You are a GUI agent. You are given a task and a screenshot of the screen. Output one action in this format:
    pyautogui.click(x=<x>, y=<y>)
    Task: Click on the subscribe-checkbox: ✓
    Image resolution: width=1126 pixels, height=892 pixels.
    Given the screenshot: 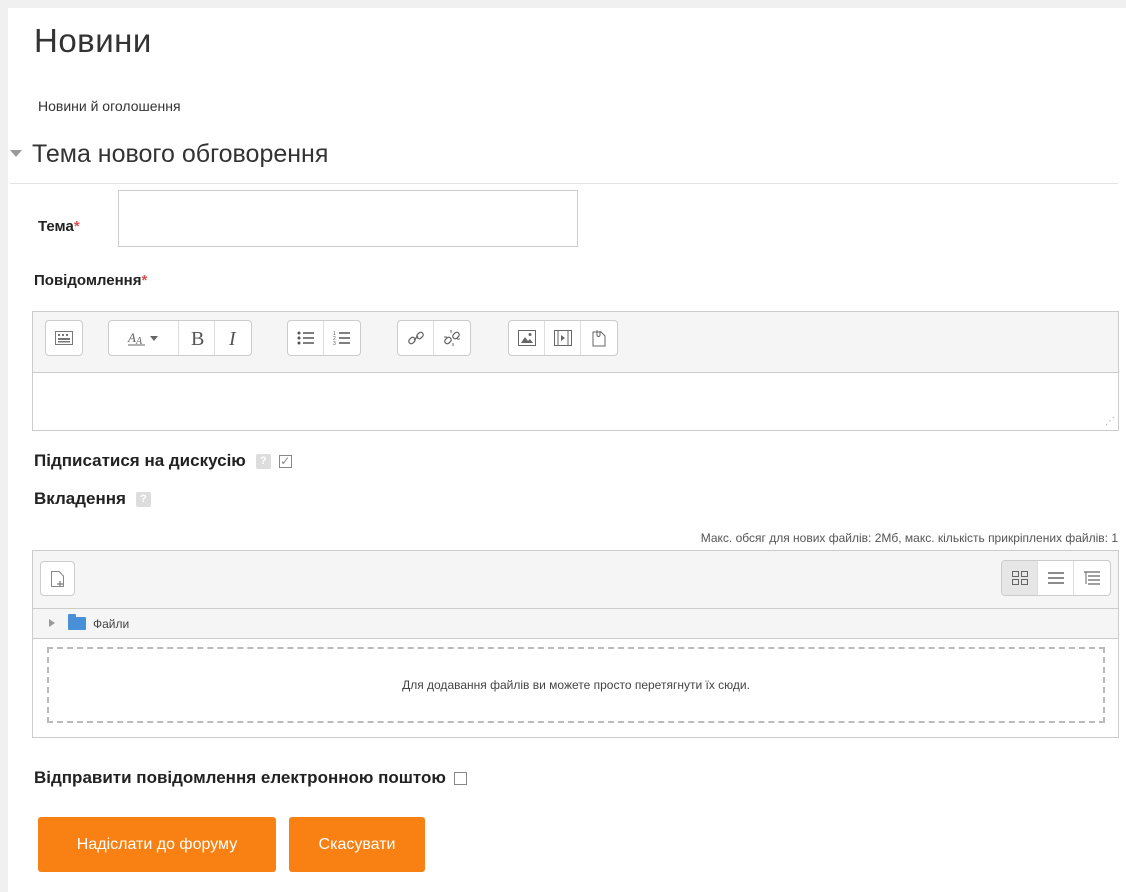 What is the action you would take?
    pyautogui.click(x=285, y=461)
    